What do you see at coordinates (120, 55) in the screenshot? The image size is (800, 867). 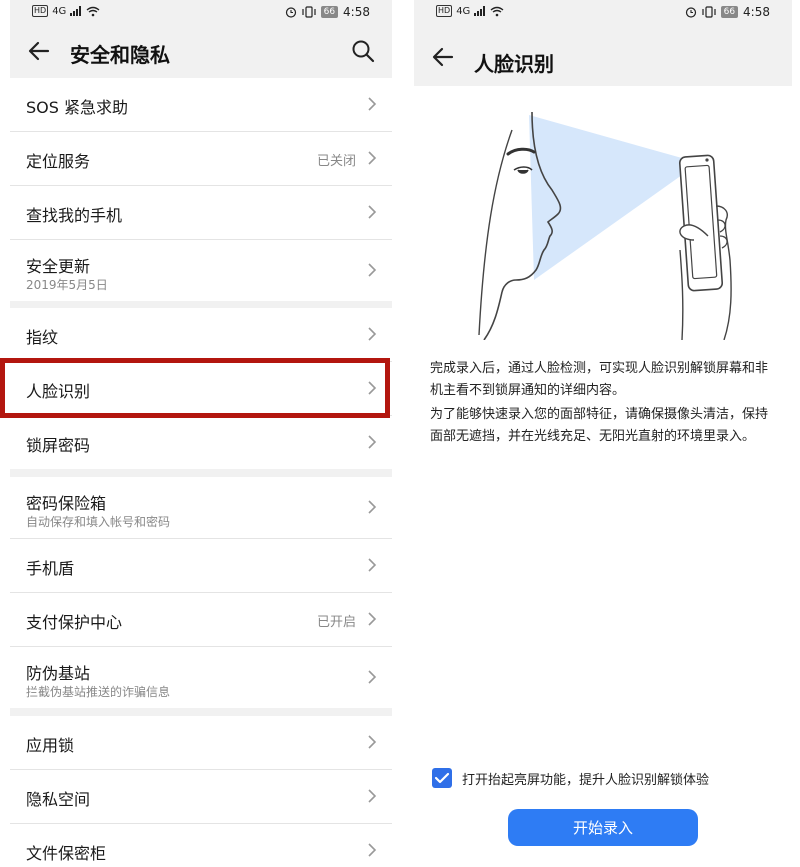 I see `page-title: 安全和隐私` at bounding box center [120, 55].